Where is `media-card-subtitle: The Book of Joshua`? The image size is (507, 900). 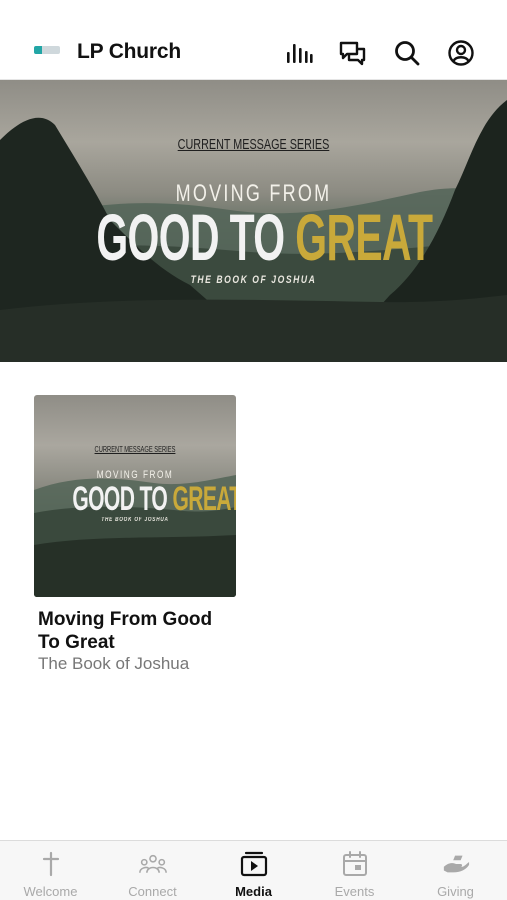
media-card-subtitle: The Book of Joshua is located at coordinates (114, 663).